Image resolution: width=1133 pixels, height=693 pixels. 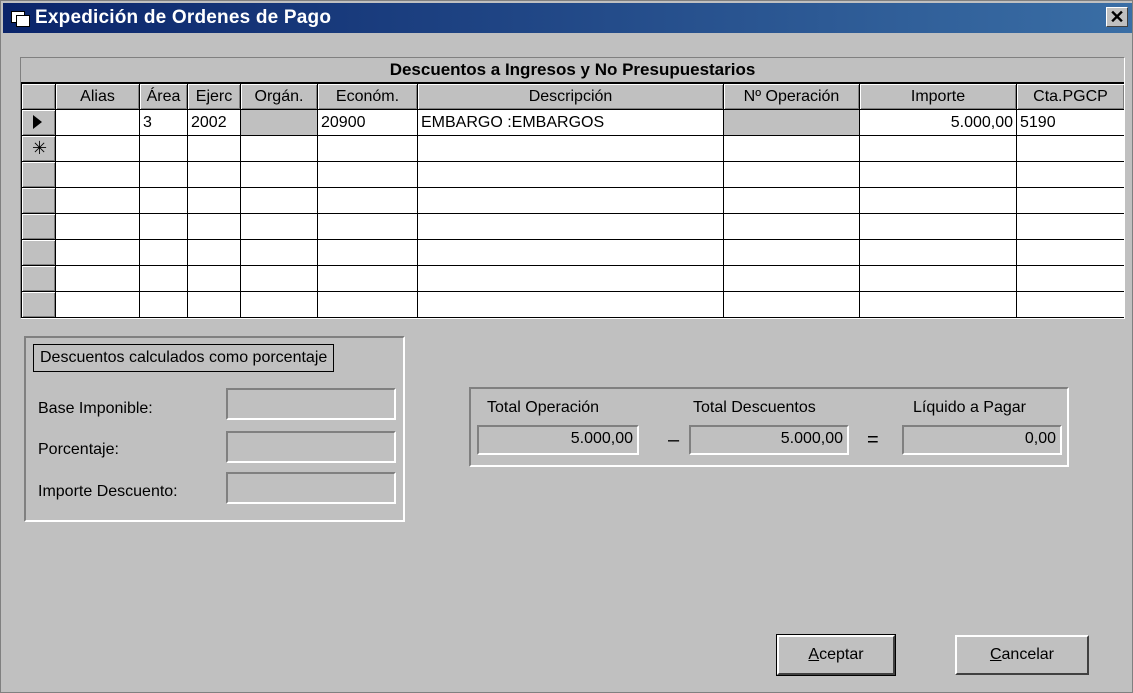 What do you see at coordinates (311, 404) in the screenshot?
I see `base-imponible-field` at bounding box center [311, 404].